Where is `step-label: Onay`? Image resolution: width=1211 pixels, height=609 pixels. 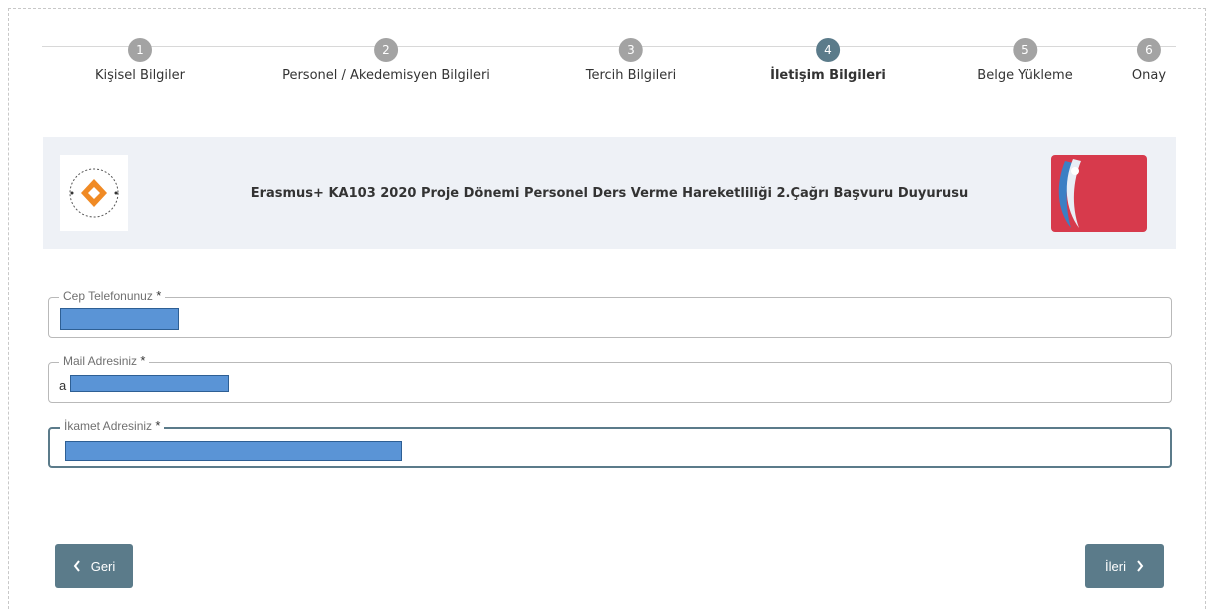 step-label: Onay is located at coordinates (1149, 75).